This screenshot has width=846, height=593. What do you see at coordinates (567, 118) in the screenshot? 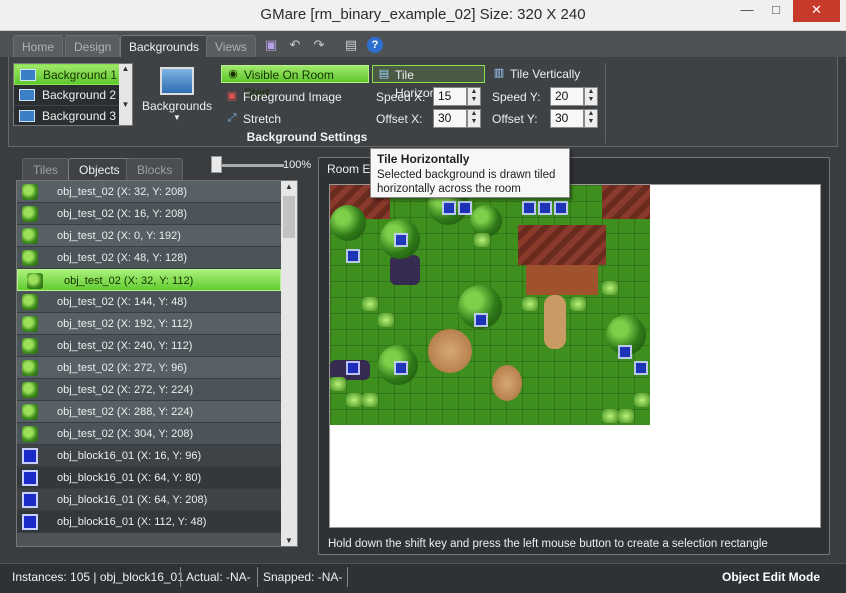
I see `offset-y-input: 30` at bounding box center [567, 118].